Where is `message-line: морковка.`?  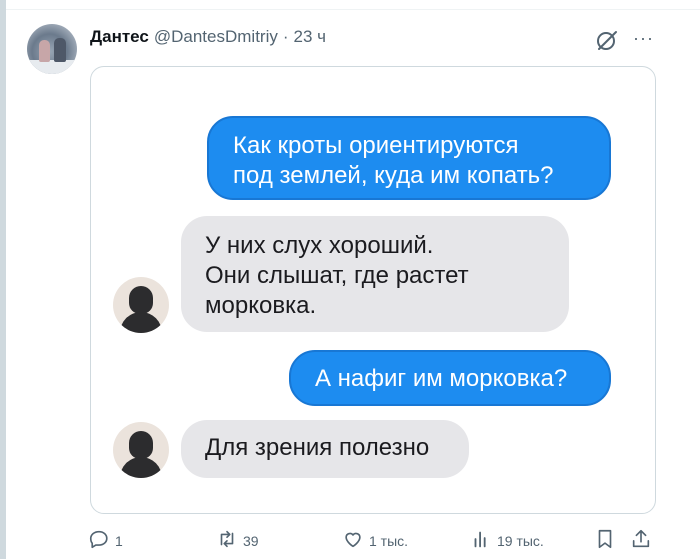 message-line: морковка. is located at coordinates (261, 305).